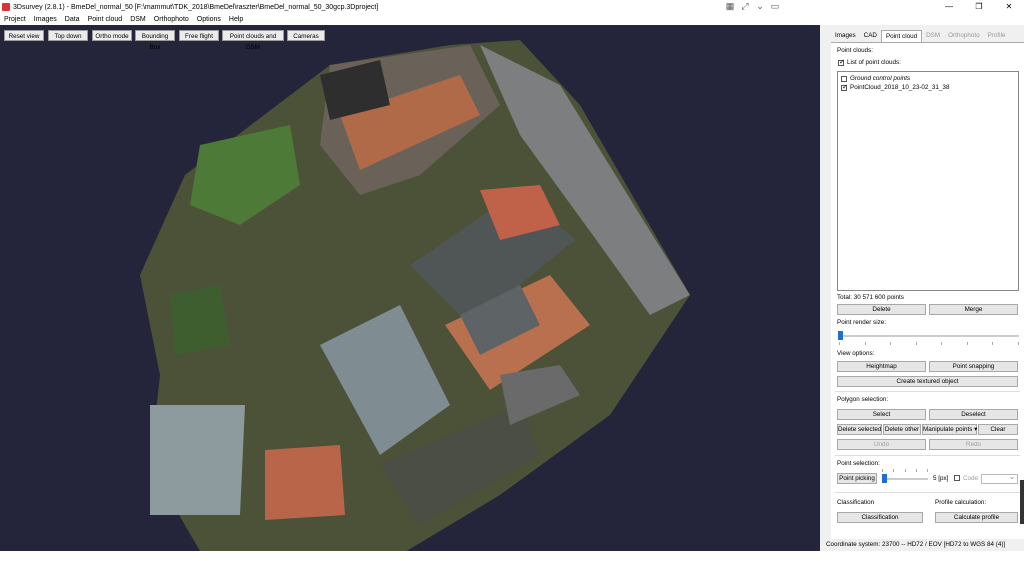 This screenshot has height=561, width=1024. What do you see at coordinates (881, 309) in the screenshot?
I see `delete-button: Delete` at bounding box center [881, 309].